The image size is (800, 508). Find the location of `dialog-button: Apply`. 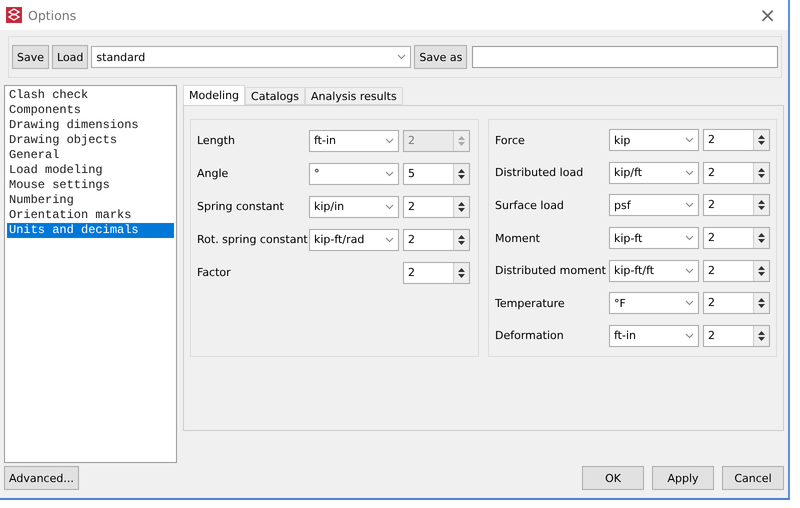

dialog-button: Apply is located at coordinates (683, 478).